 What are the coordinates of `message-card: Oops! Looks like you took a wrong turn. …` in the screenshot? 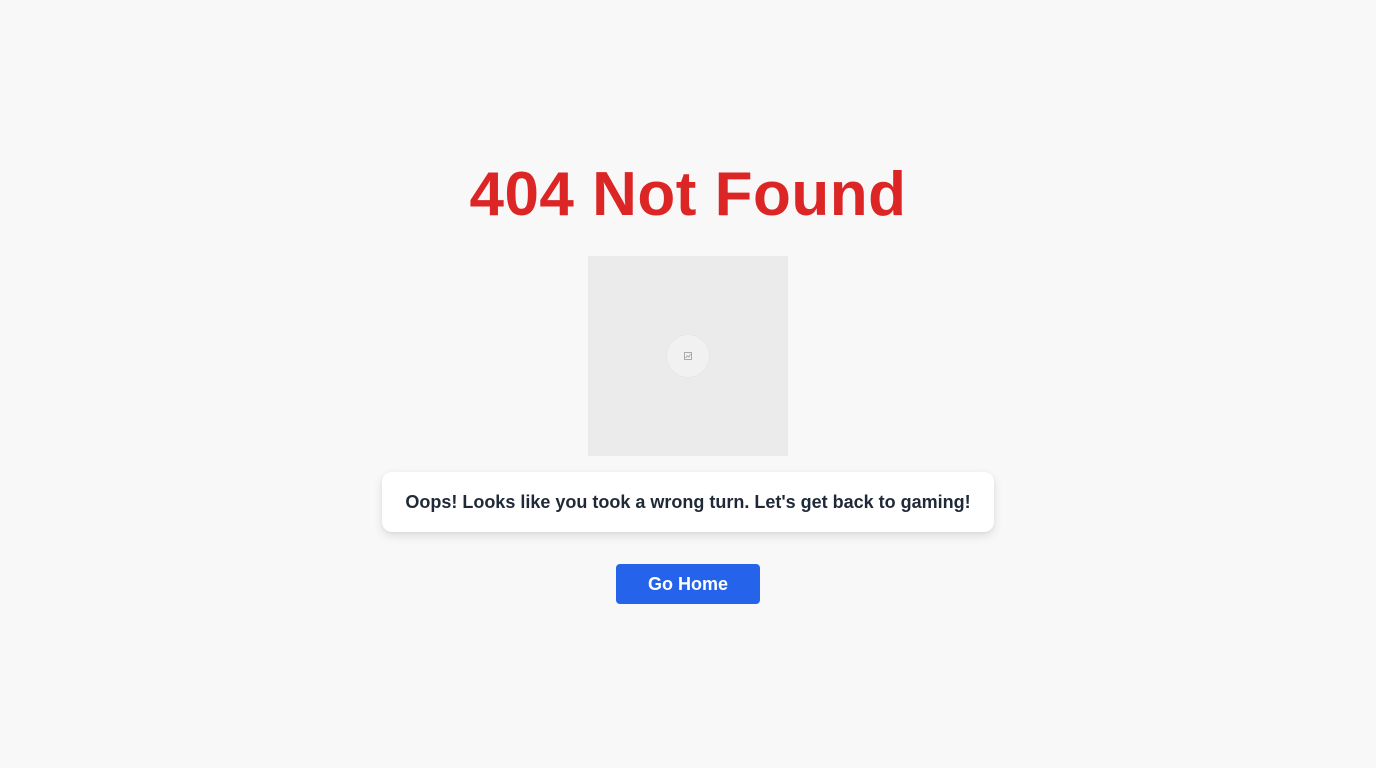 It's located at (688, 502).